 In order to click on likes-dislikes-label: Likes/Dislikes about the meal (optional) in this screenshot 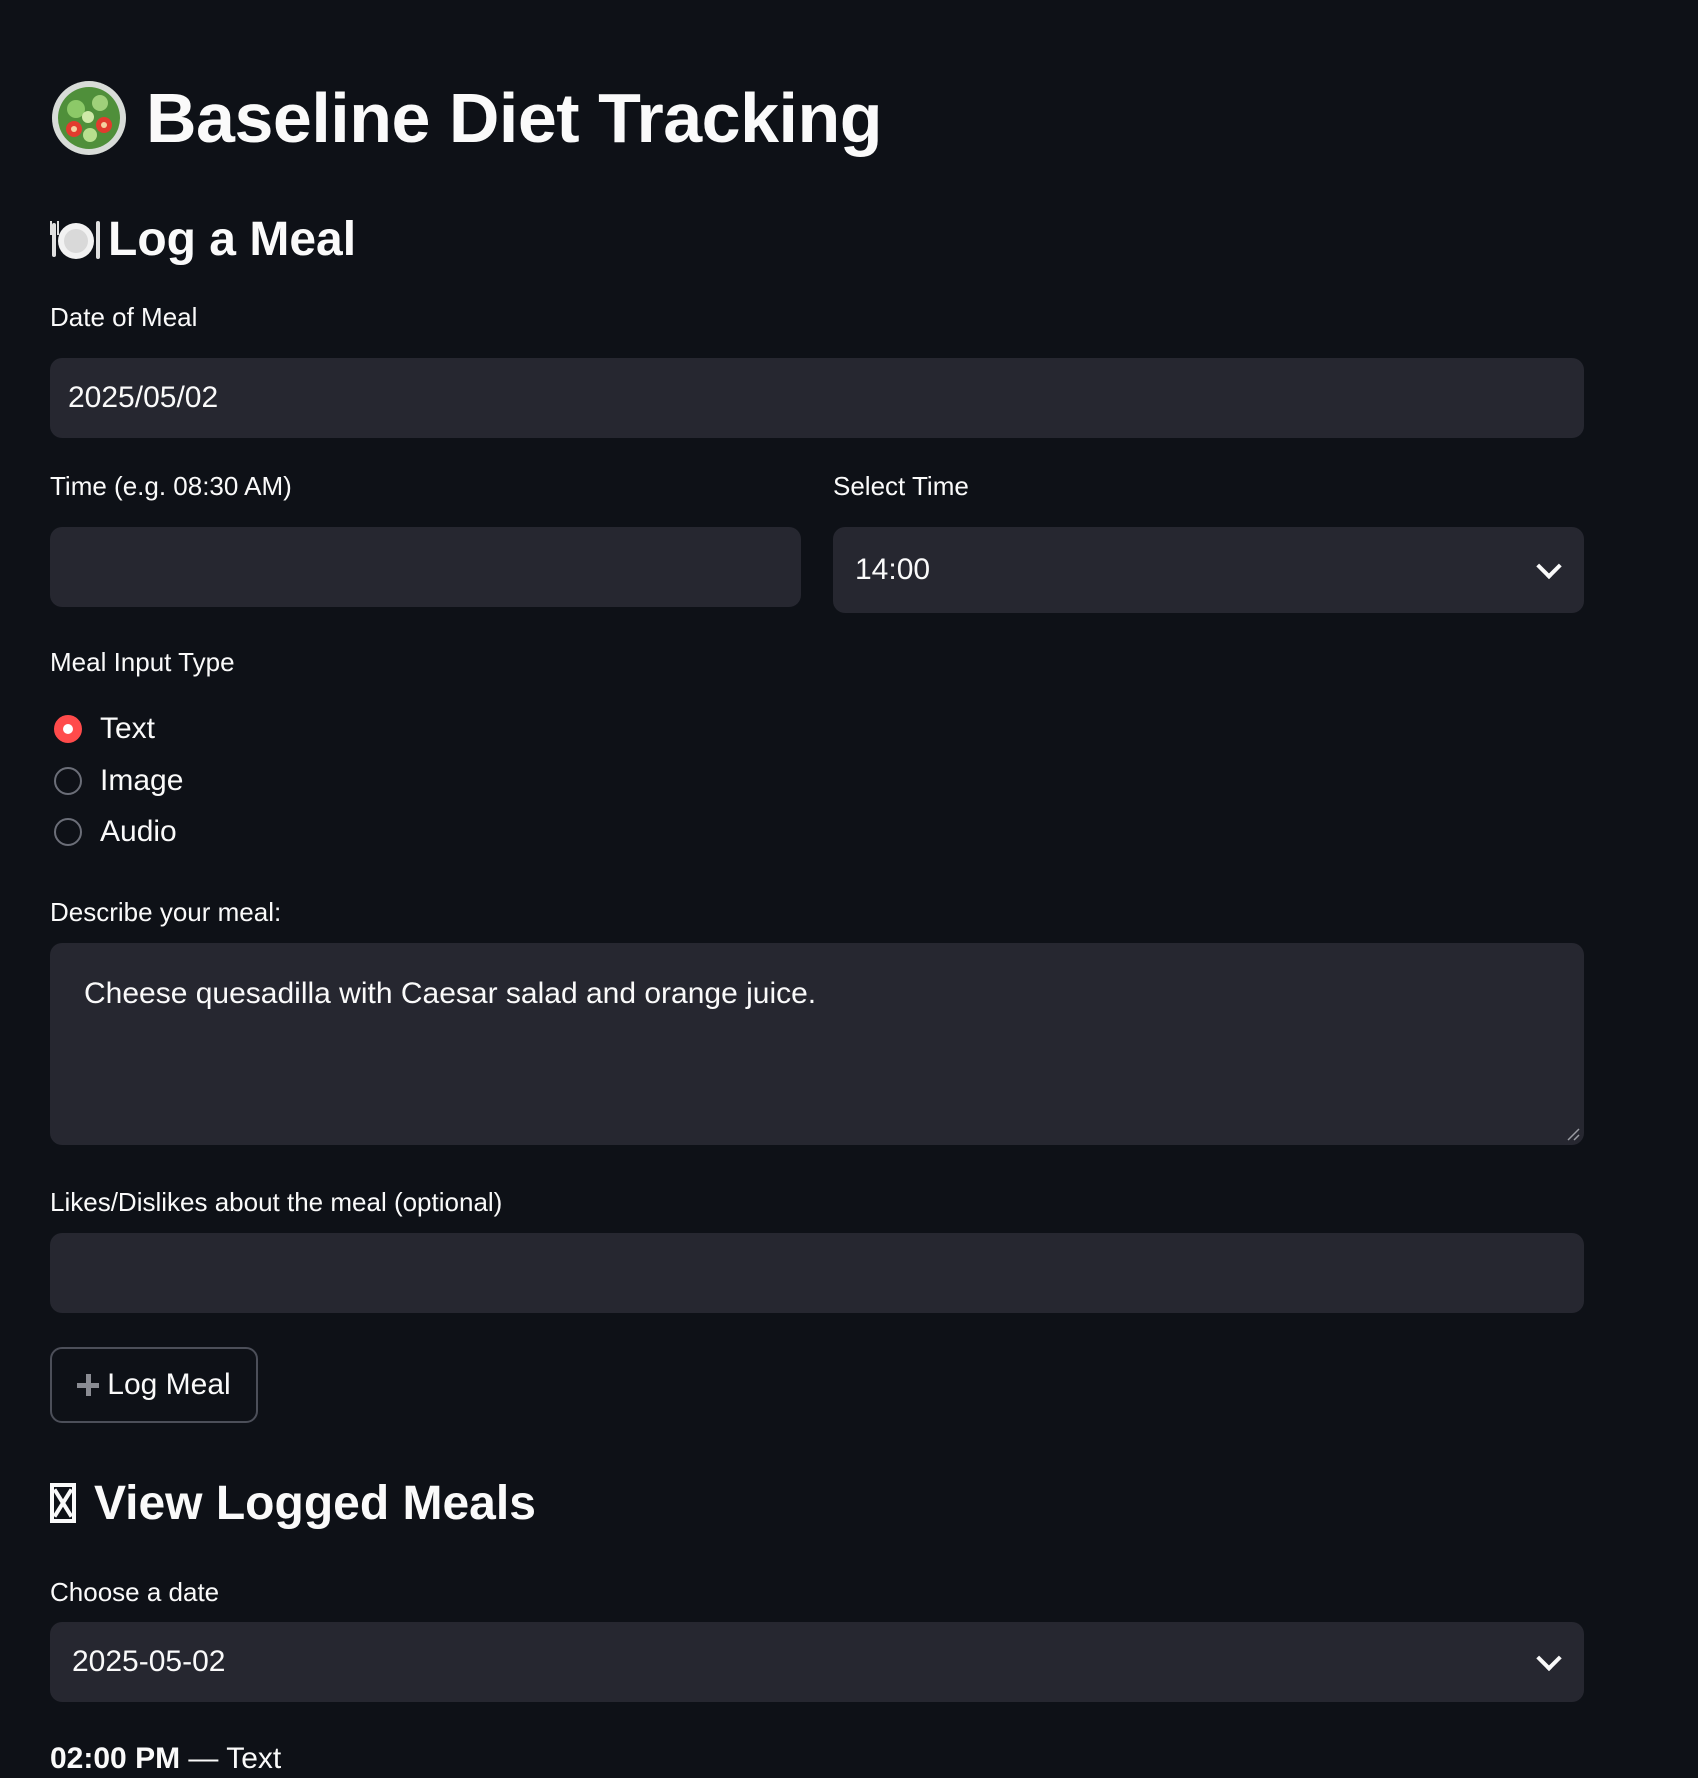, I will do `click(276, 1202)`.